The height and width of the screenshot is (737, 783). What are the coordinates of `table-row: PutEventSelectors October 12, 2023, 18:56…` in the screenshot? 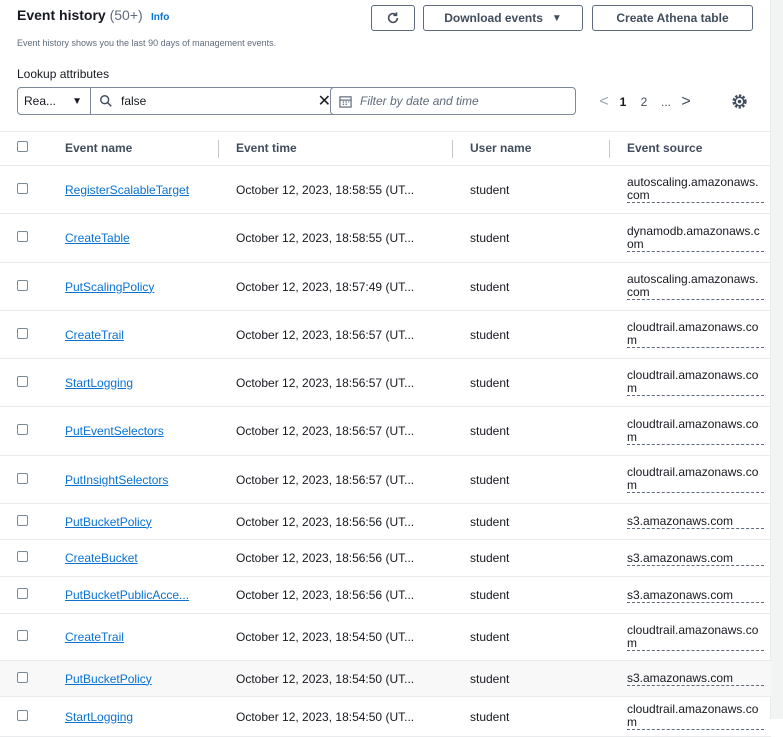 It's located at (385, 431).